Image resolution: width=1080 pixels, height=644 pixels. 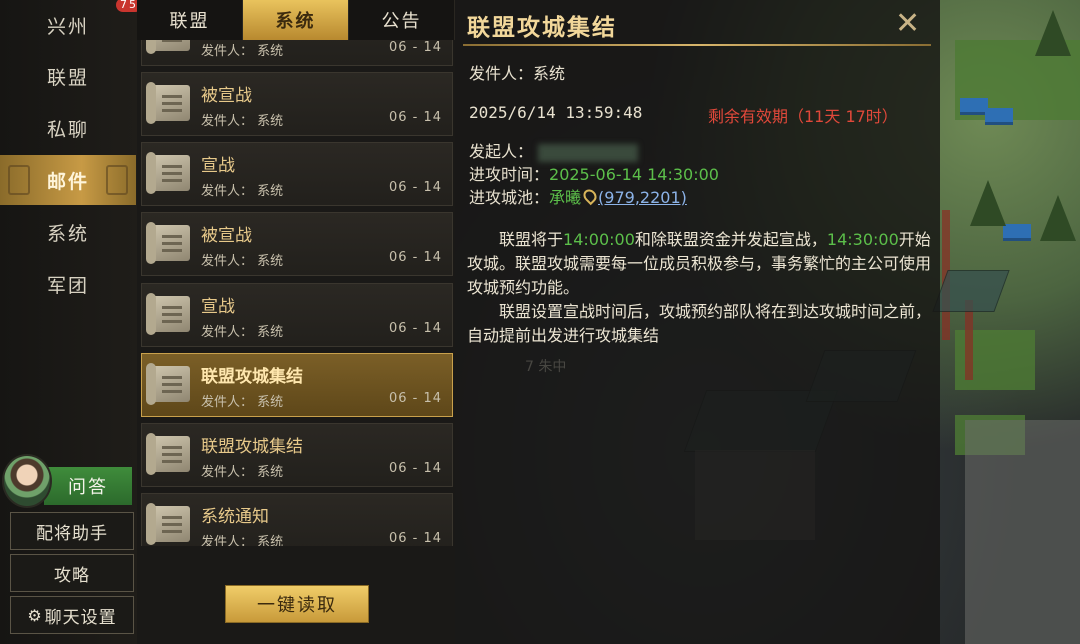 I want to click on close-icon: ✕, so click(x=907, y=23).